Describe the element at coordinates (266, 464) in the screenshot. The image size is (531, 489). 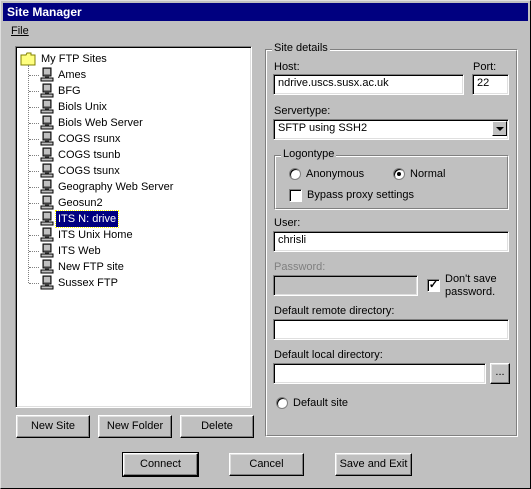
I see `cancel-button: Cancel` at that location.